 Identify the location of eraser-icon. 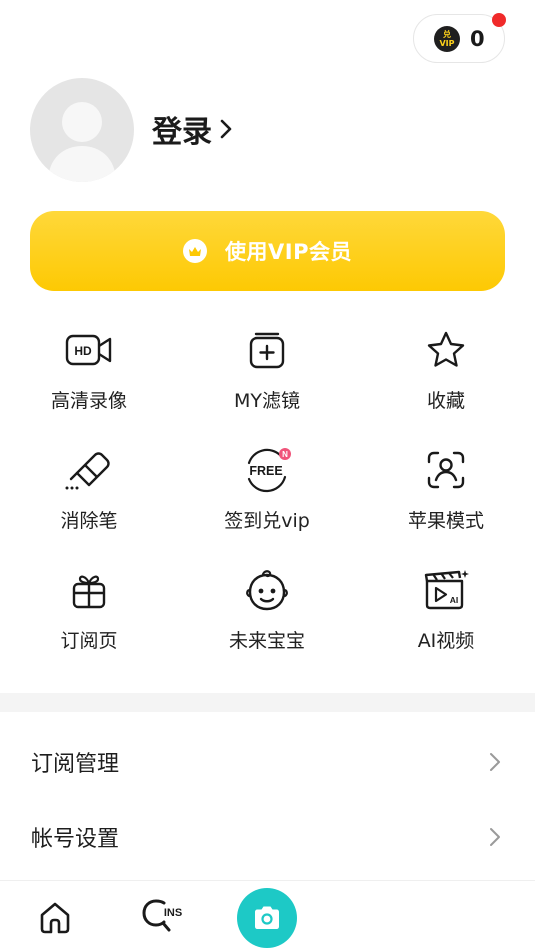
(89, 470).